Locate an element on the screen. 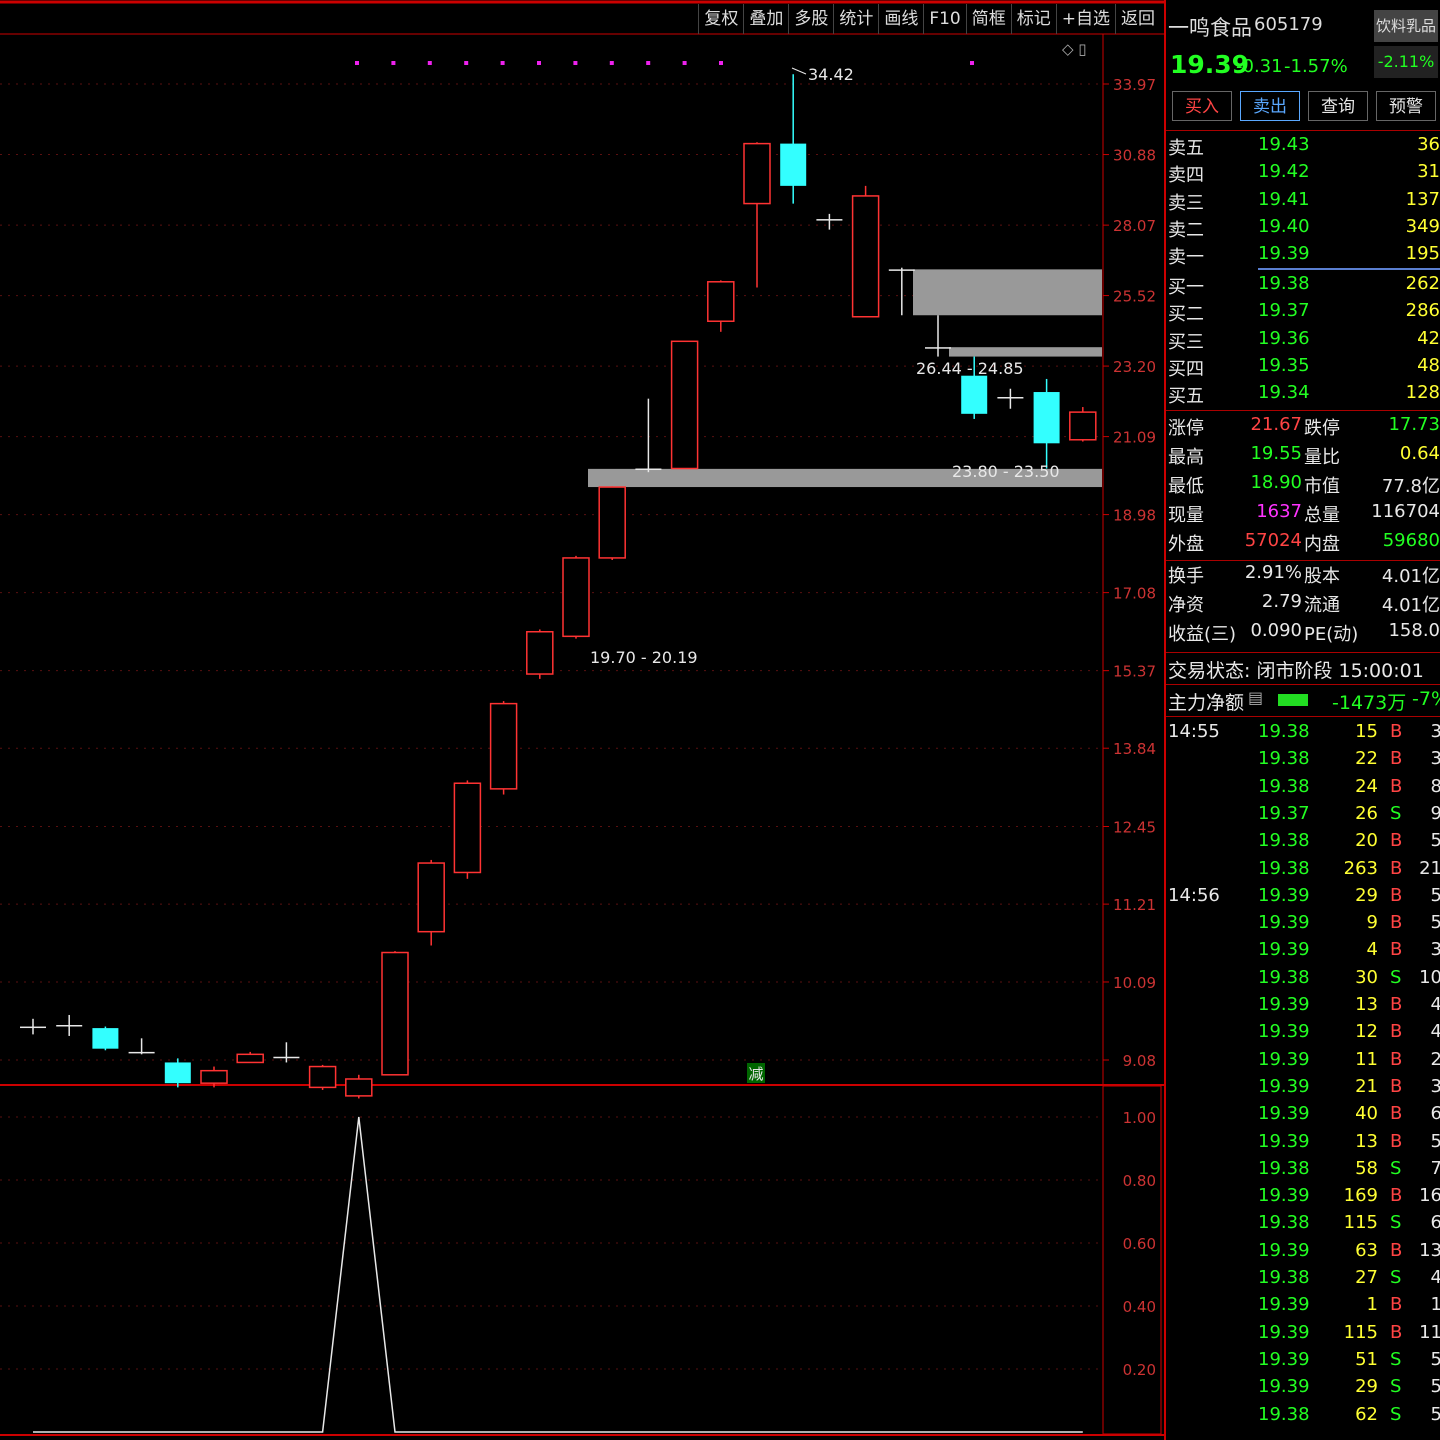 Image resolution: width=1440 pixels, height=1440 pixels. tick-price: 19.37 is located at coordinates (1284, 813).